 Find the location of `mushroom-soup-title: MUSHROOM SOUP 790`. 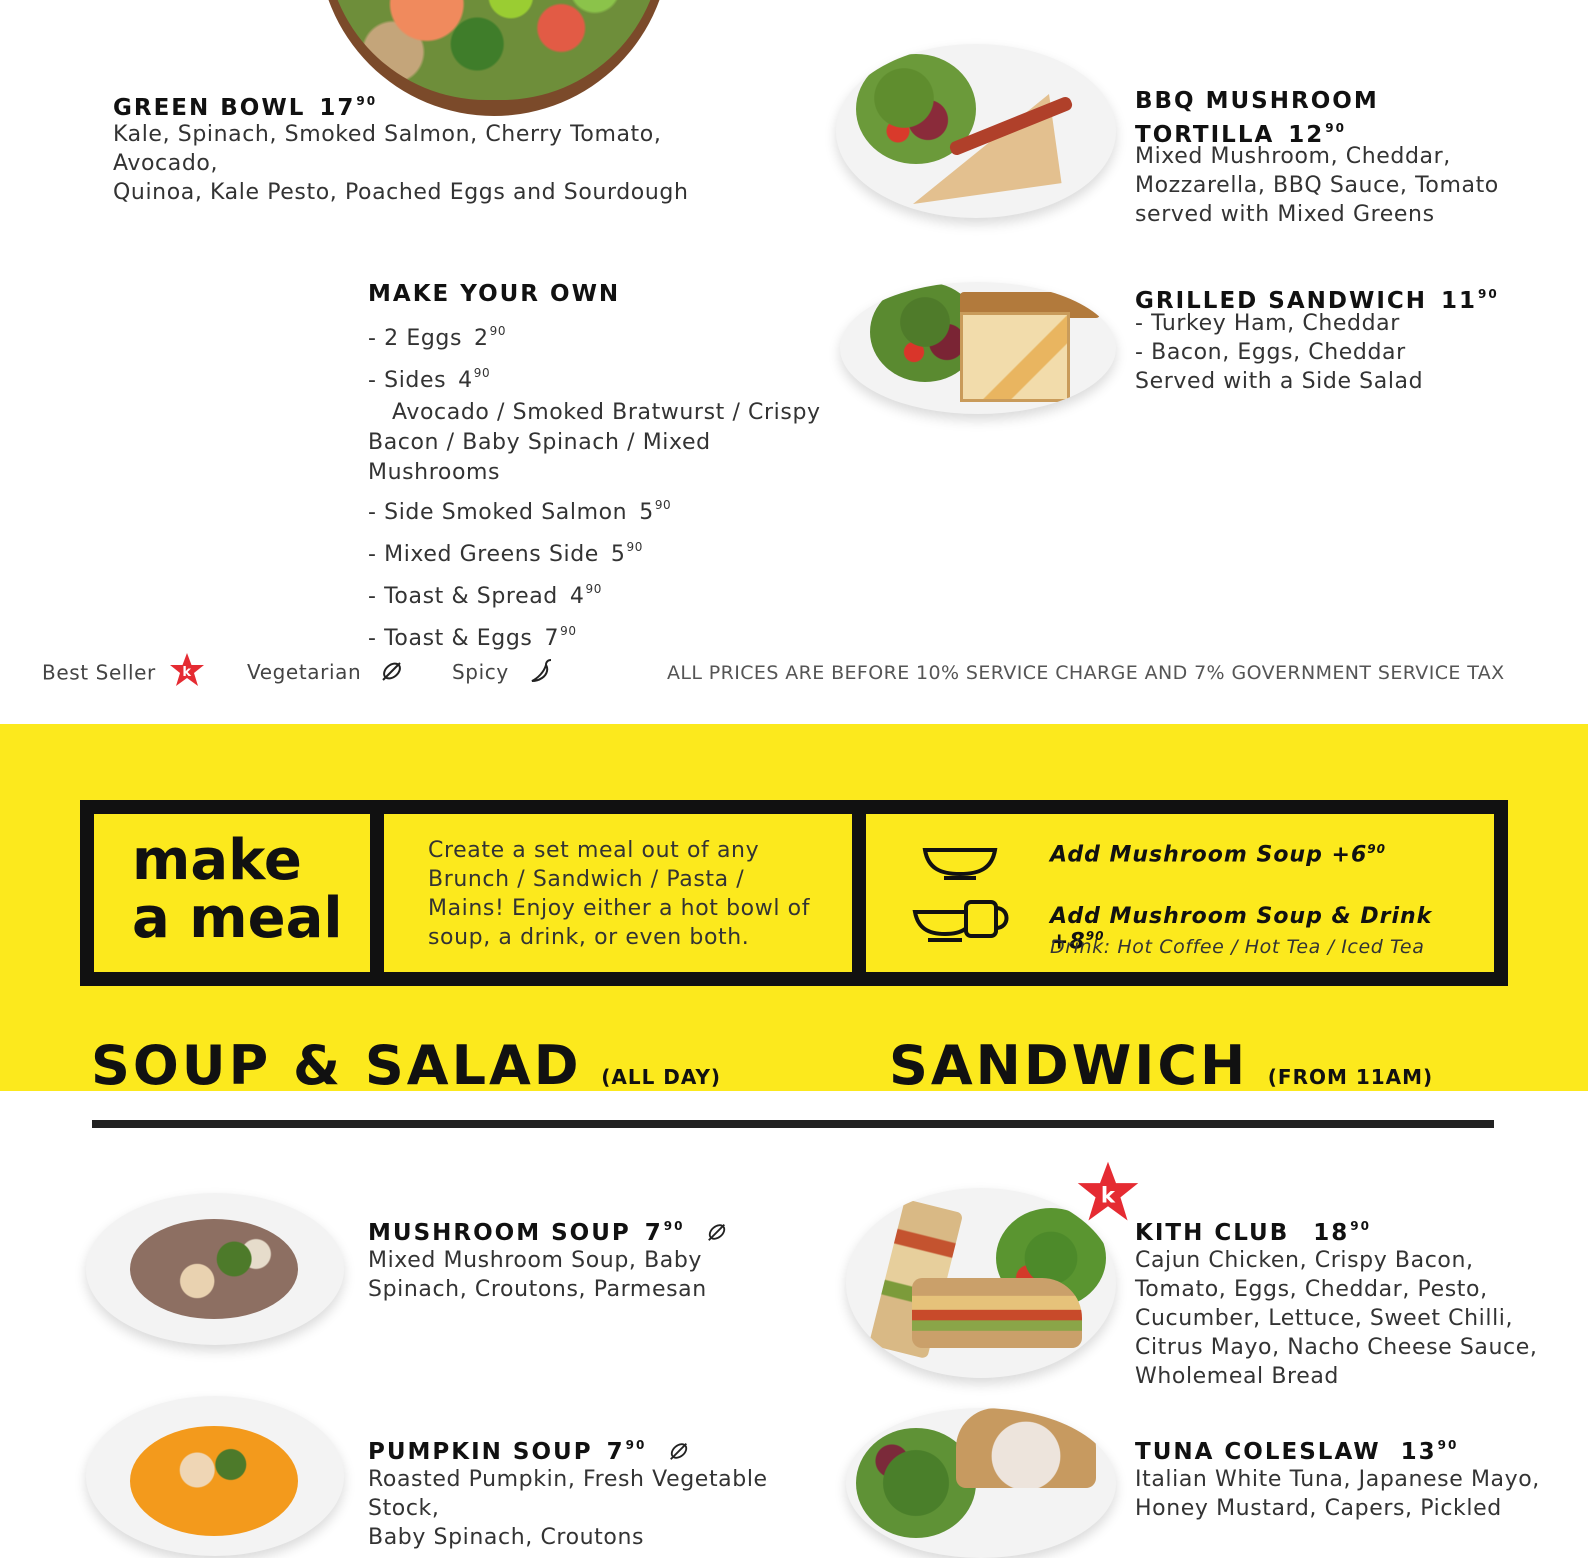

mushroom-soup-title: MUSHROOM SOUP 790 is located at coordinates (548, 1230).